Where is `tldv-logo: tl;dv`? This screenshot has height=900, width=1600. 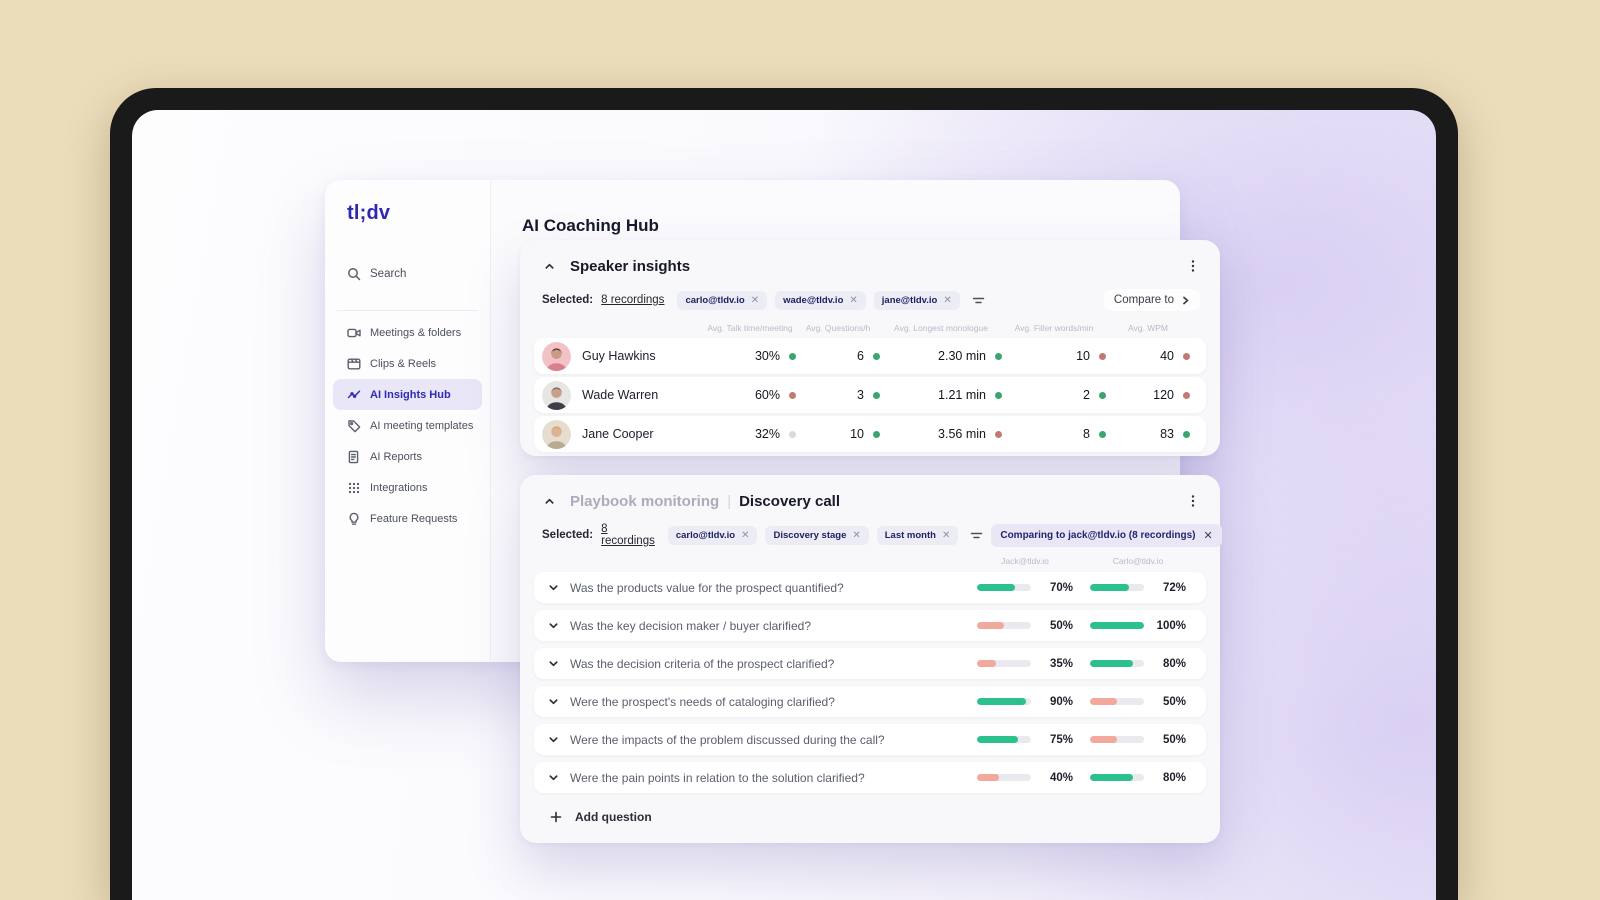 tldv-logo: tl;dv is located at coordinates (369, 213).